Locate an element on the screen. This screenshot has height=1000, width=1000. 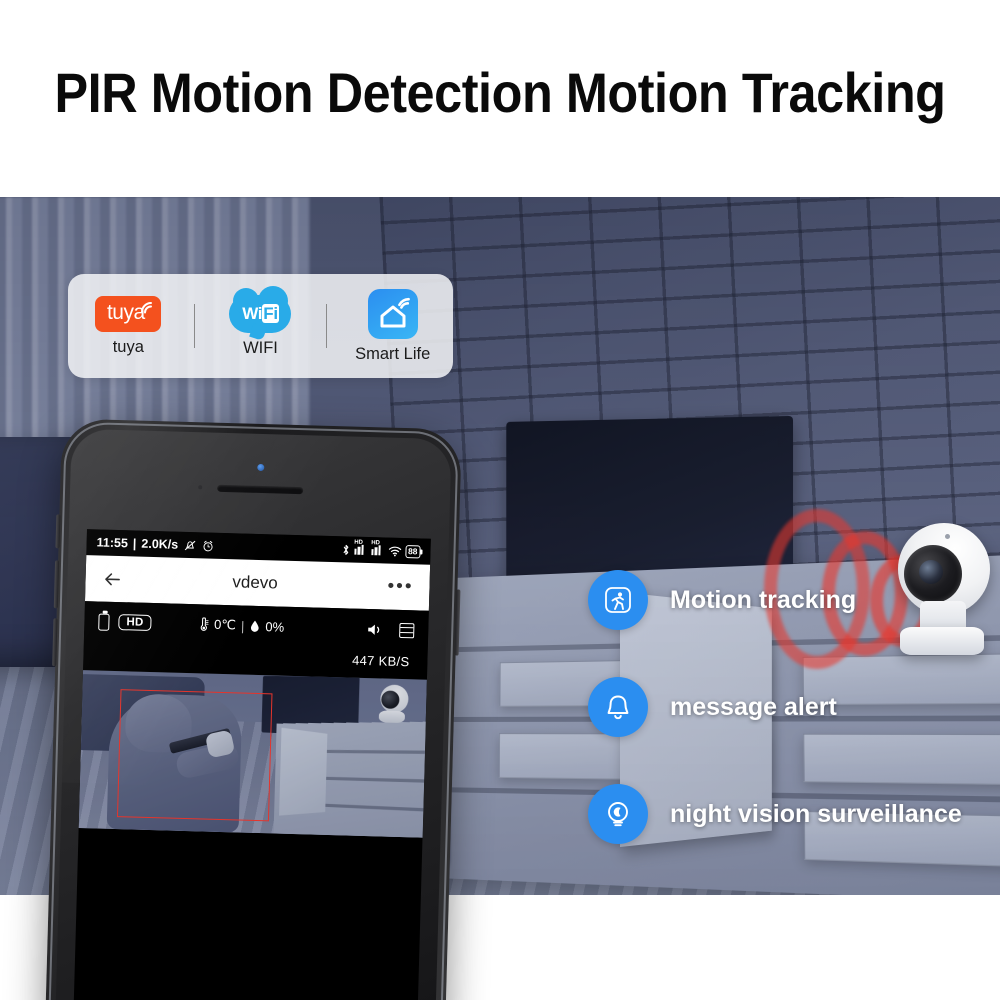
more-options-icon: ••• is located at coordinates (400, 587).